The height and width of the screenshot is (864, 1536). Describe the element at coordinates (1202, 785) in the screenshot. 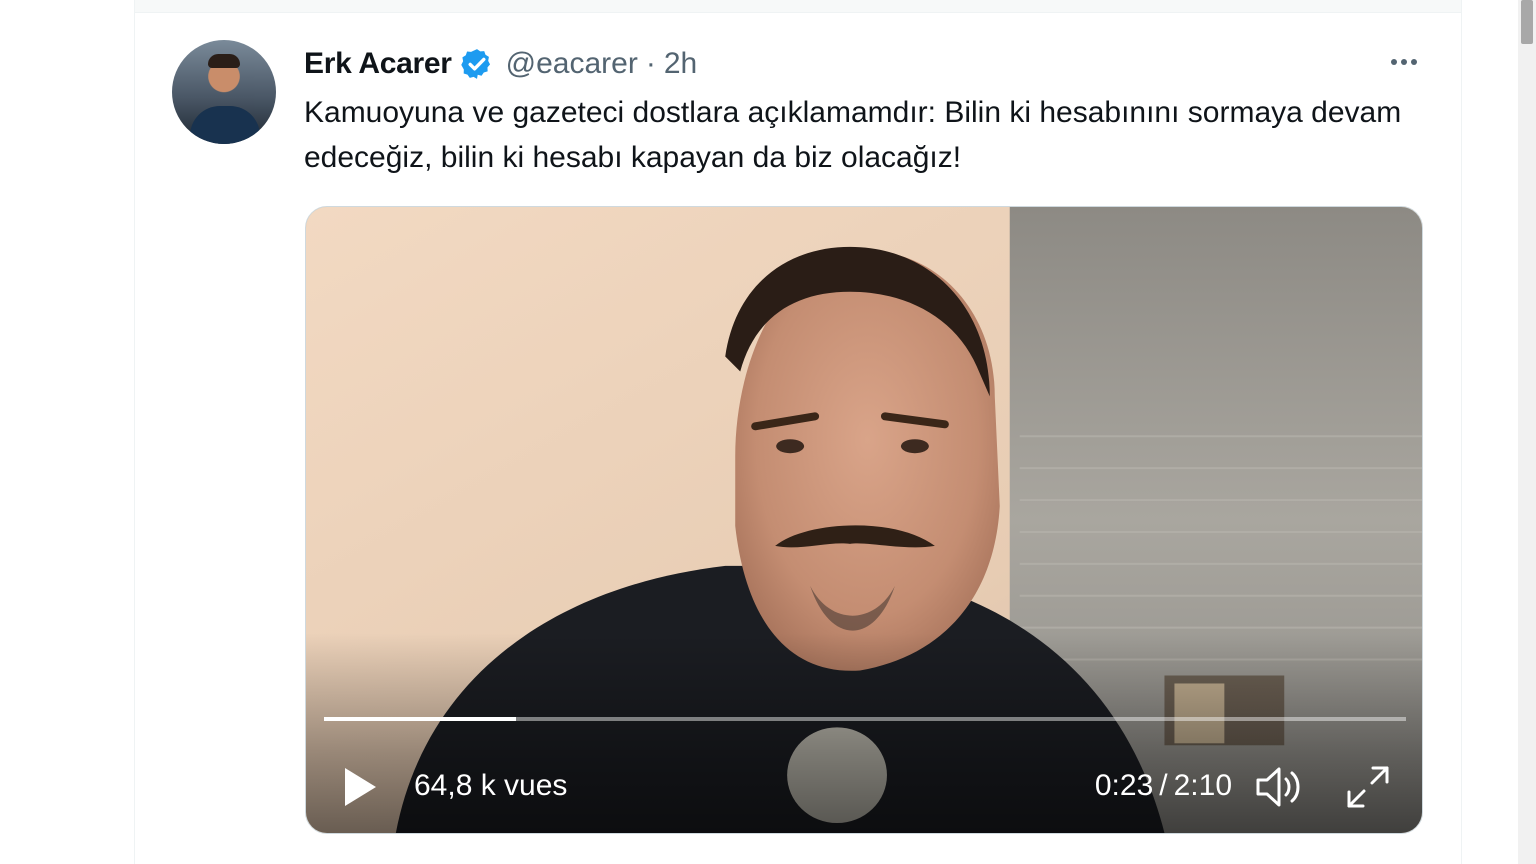

I see `video-duration: 2:10` at that location.